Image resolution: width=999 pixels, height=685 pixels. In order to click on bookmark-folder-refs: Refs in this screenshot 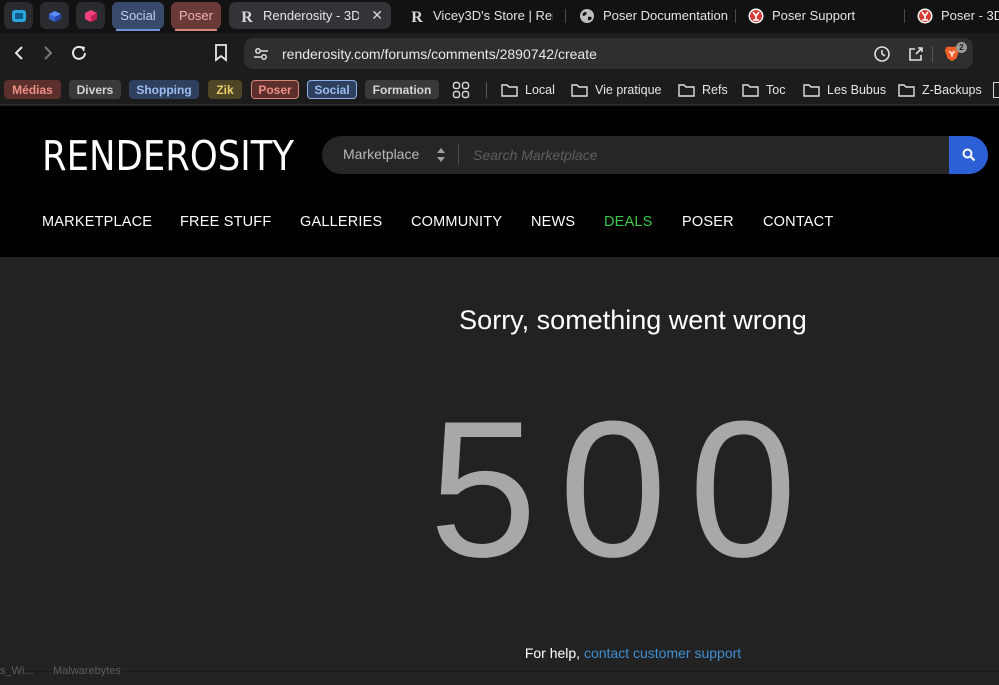, I will do `click(703, 90)`.